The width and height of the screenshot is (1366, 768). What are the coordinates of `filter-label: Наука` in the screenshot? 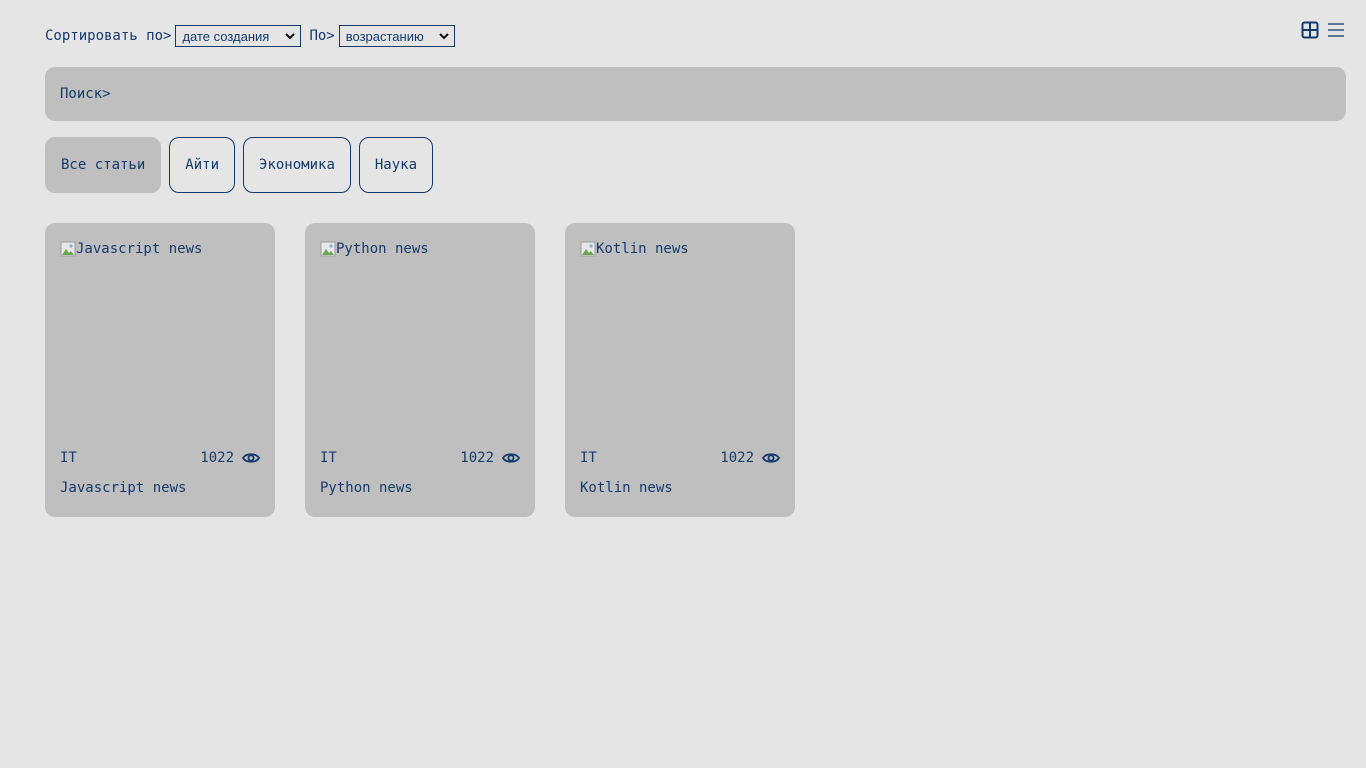 It's located at (396, 165).